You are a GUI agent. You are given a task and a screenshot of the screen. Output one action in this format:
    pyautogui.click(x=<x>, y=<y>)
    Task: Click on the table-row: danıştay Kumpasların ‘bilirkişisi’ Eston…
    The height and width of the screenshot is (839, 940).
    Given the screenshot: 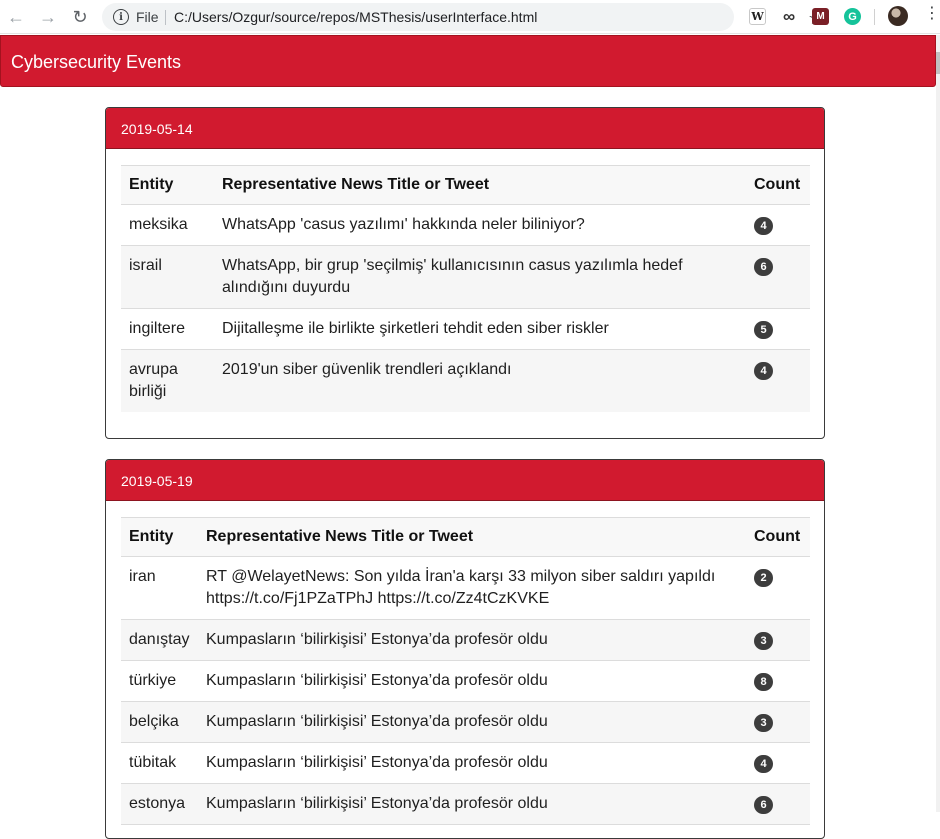 What is the action you would take?
    pyautogui.click(x=465, y=640)
    